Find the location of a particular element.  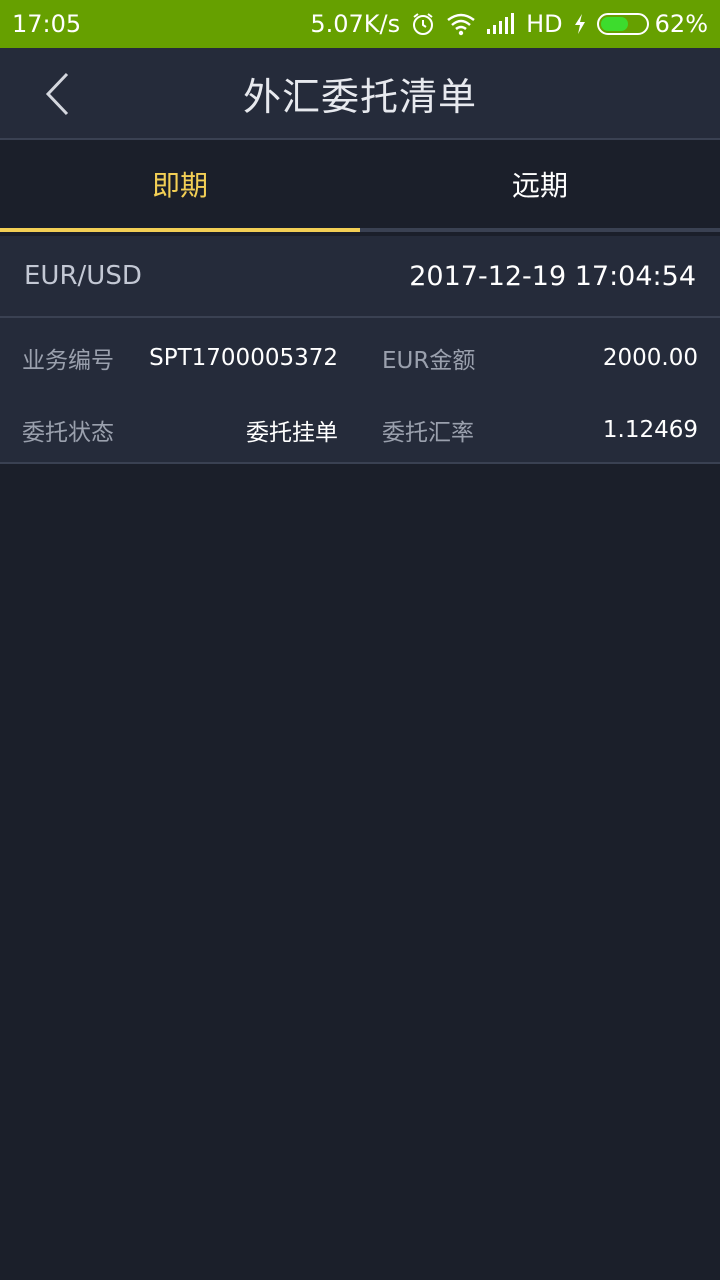

battery-fill is located at coordinates (614, 24).